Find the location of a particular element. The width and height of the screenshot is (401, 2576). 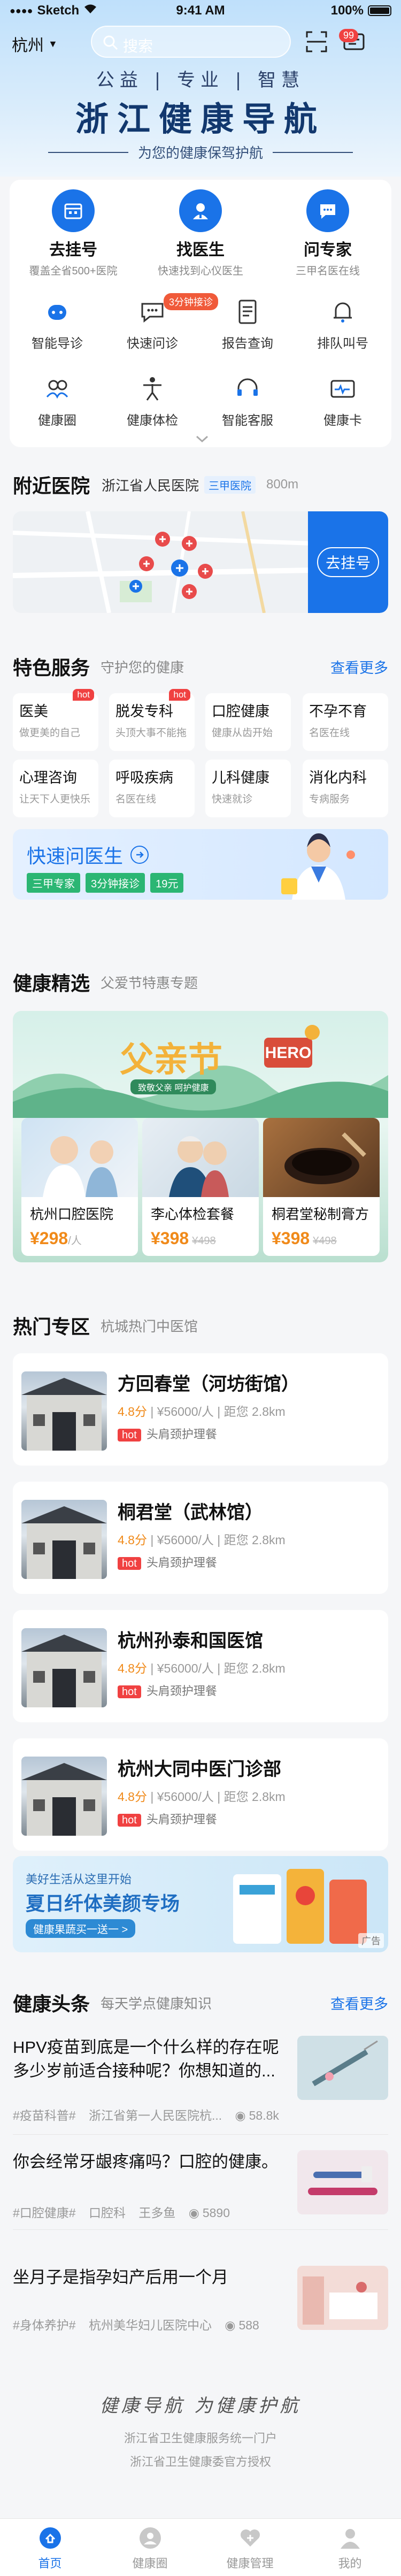

nearby-map: 去挂号 is located at coordinates (200, 562).